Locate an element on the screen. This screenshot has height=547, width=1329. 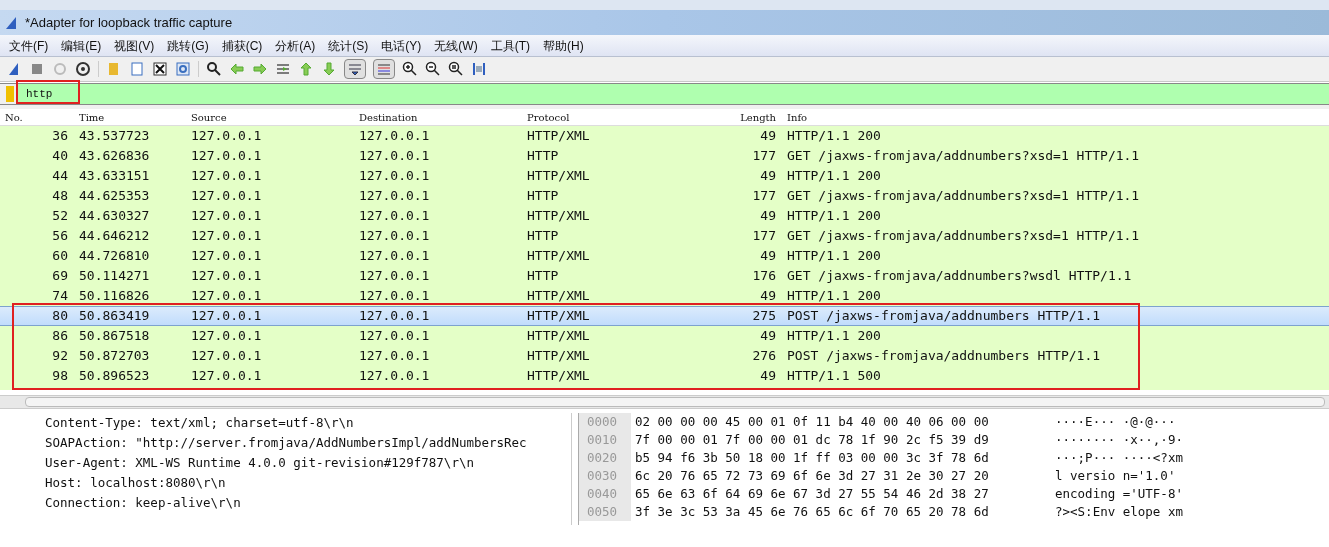
arrow-up-icon is located at coordinates (306, 69).